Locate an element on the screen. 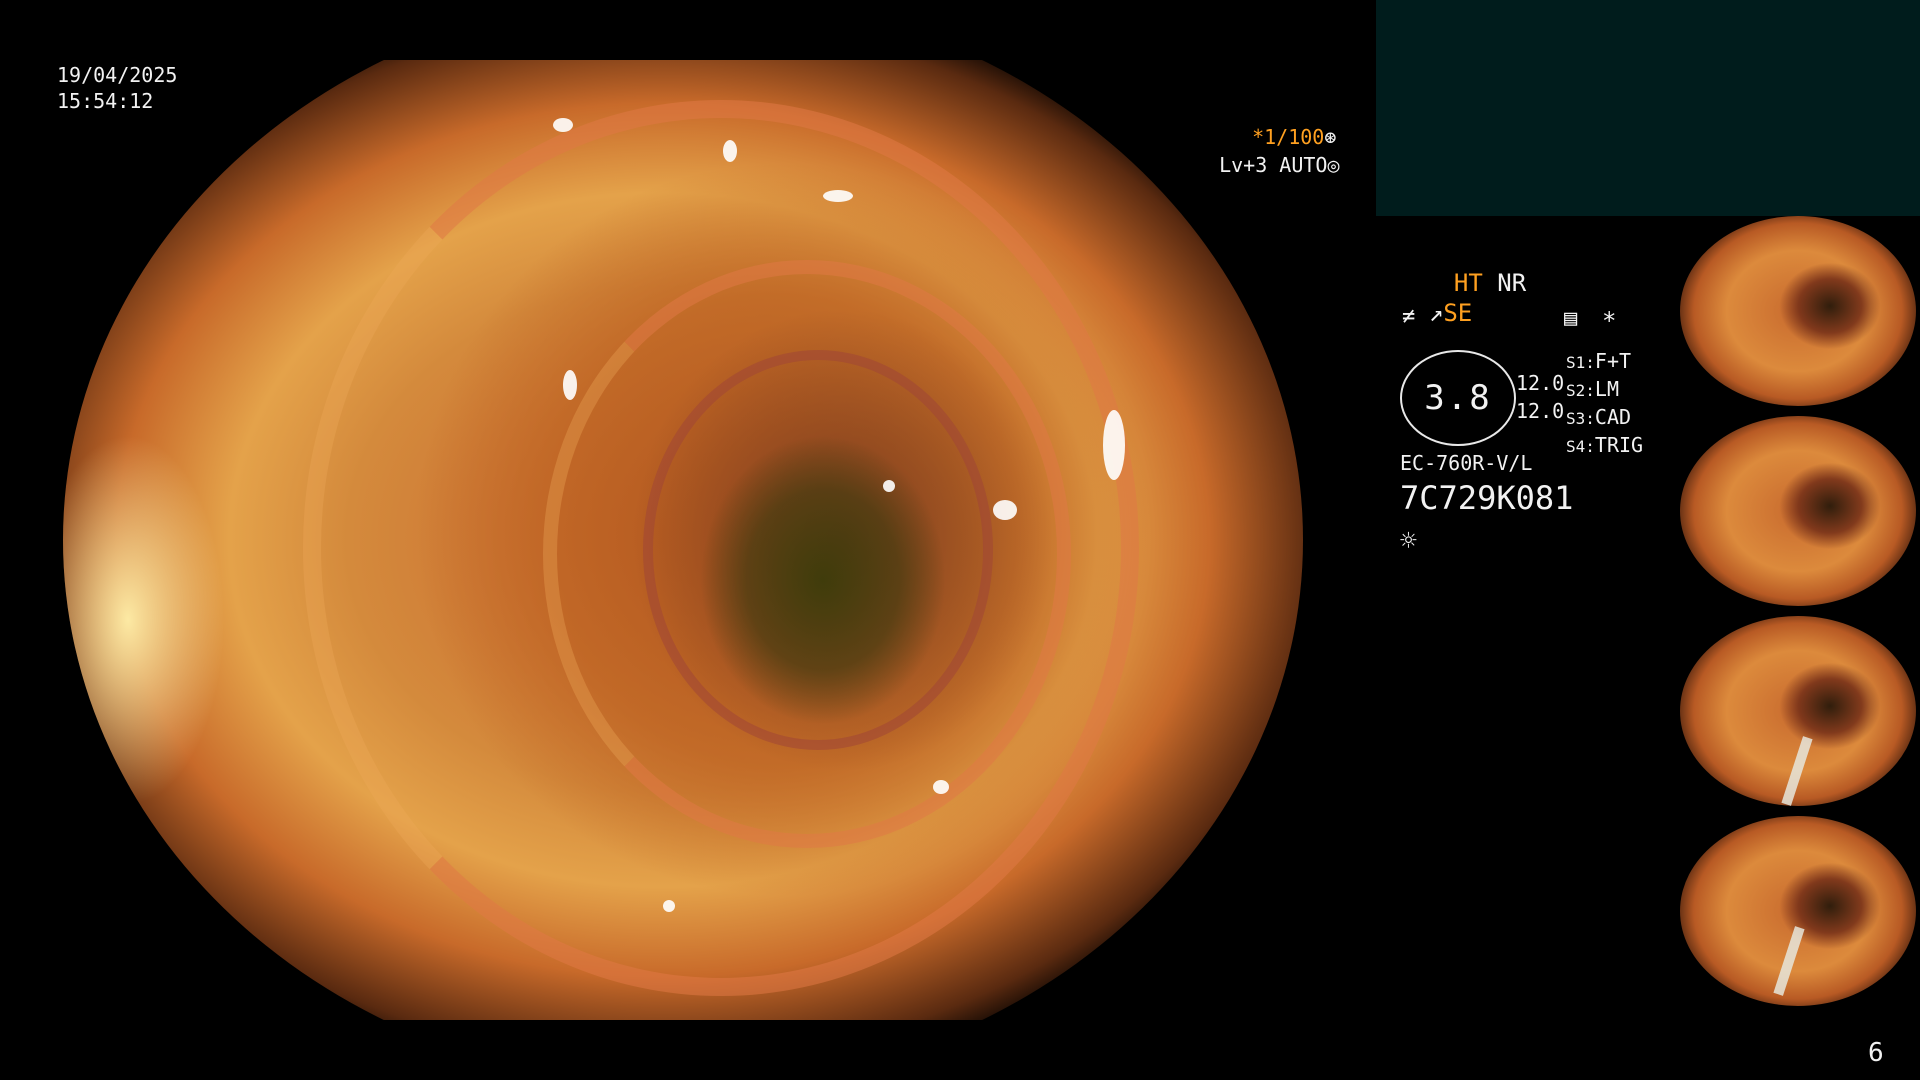 The height and width of the screenshot is (1080, 1920). iris-icon: ◎ is located at coordinates (1333, 165).